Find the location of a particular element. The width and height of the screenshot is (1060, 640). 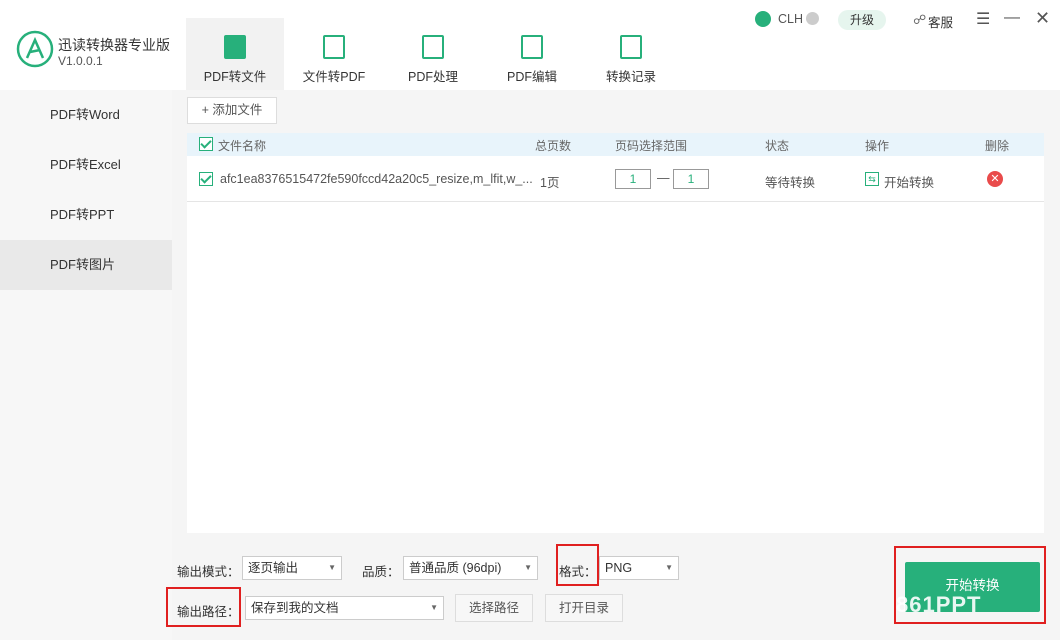

range-dash: — is located at coordinates (663, 178).